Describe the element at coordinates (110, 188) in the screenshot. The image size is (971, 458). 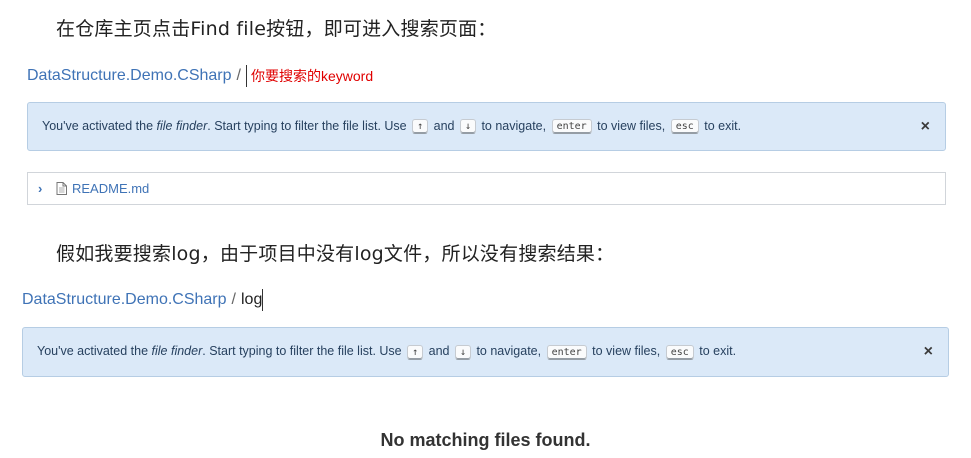
I see `file-link: README.md` at that location.